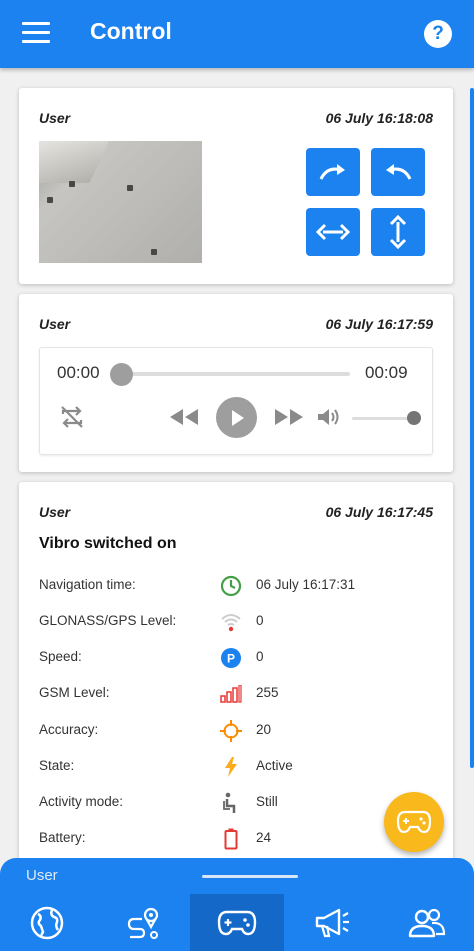 Image resolution: width=474 pixels, height=951 pixels. I want to click on help-icon: ?, so click(438, 34).